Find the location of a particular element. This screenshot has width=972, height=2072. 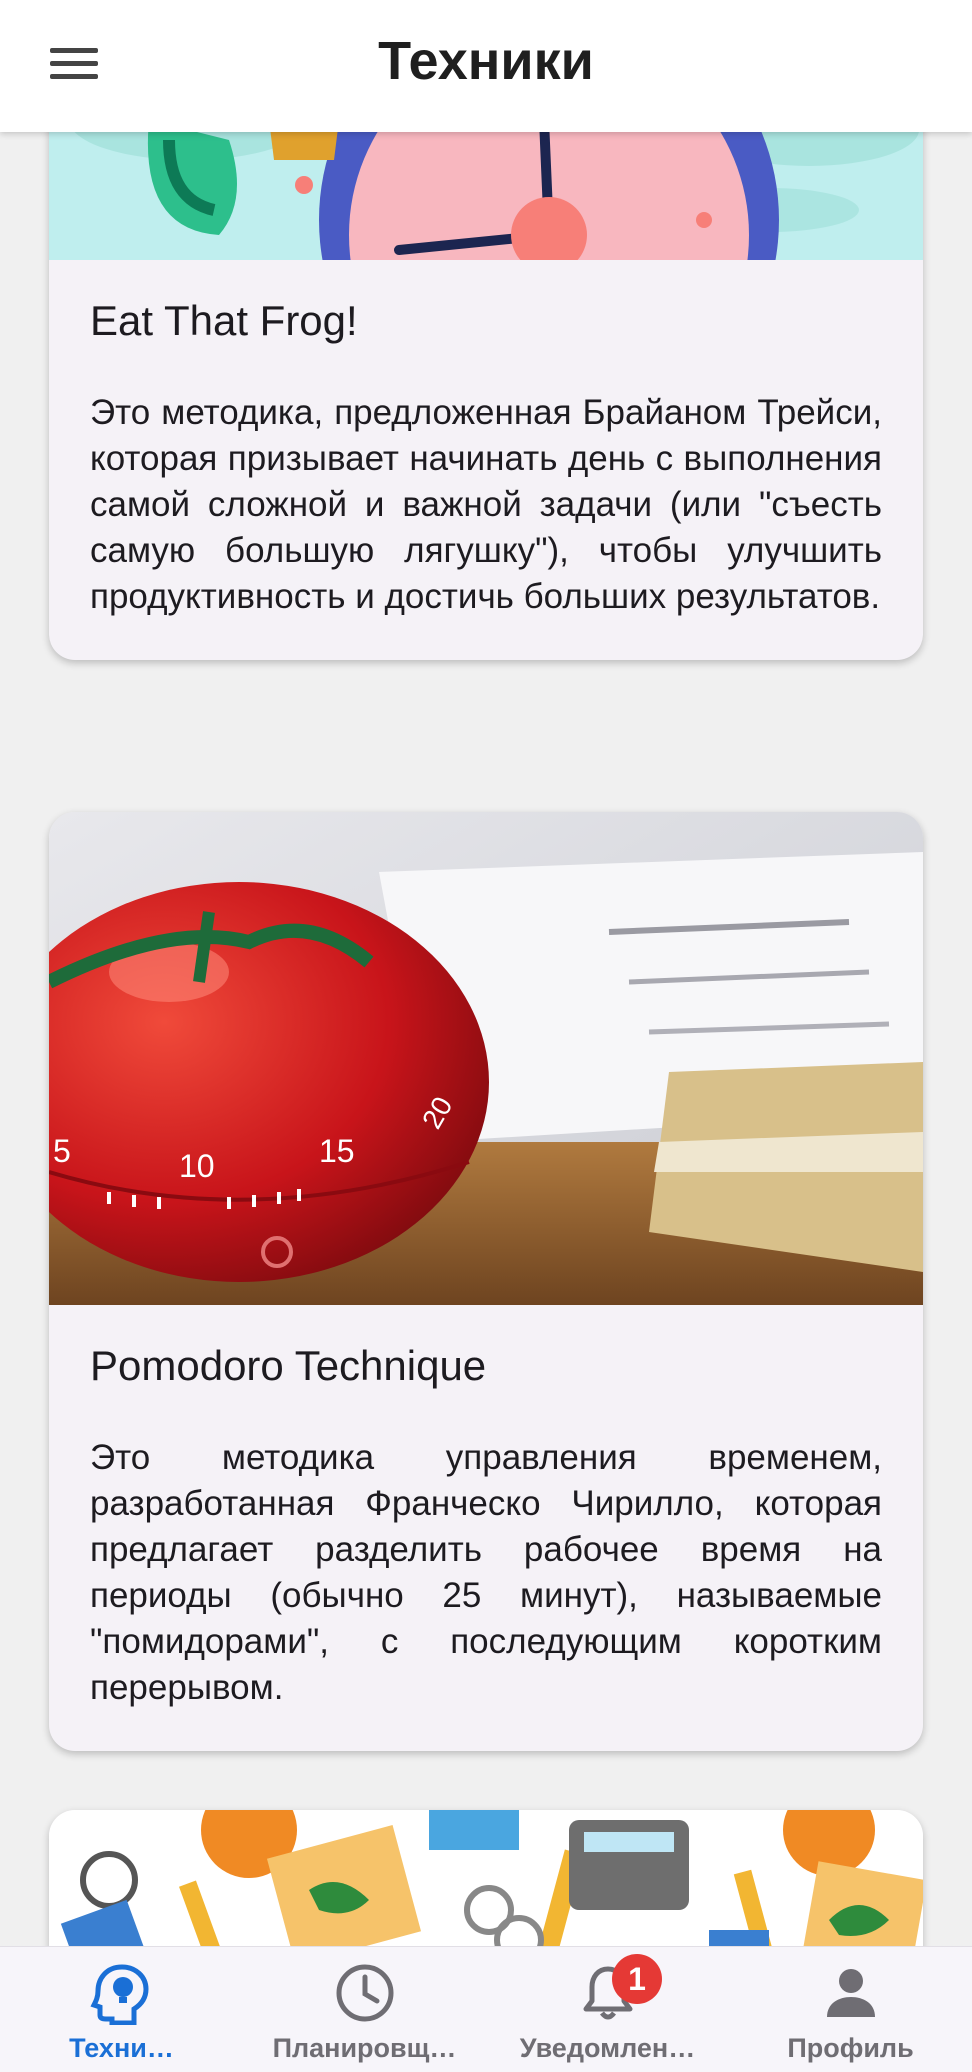

person-icon is located at coordinates (851, 1993).